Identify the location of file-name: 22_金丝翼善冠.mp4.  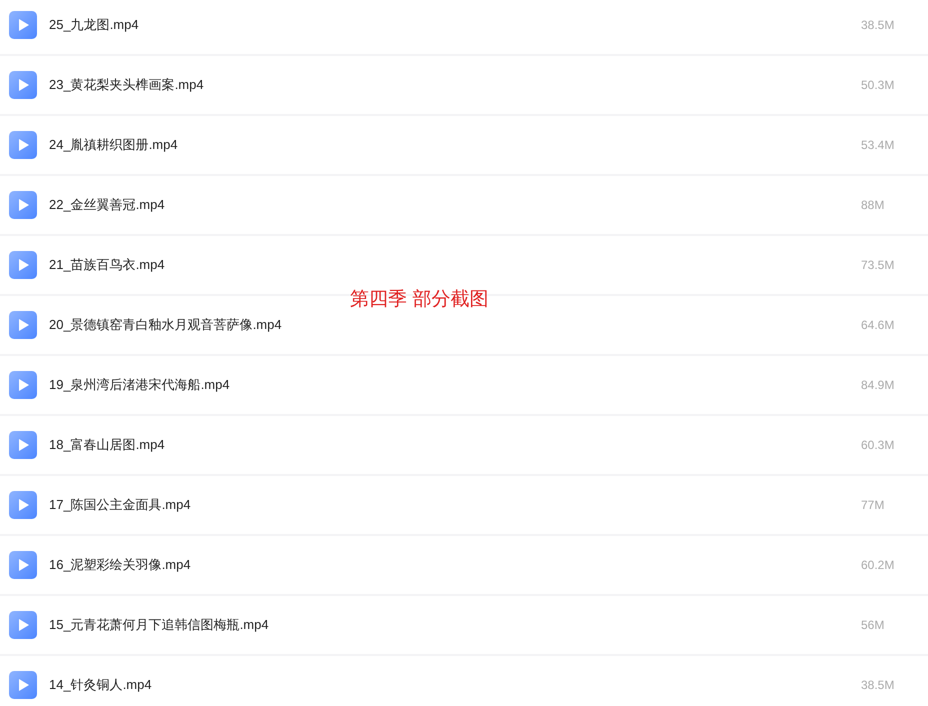
(455, 205).